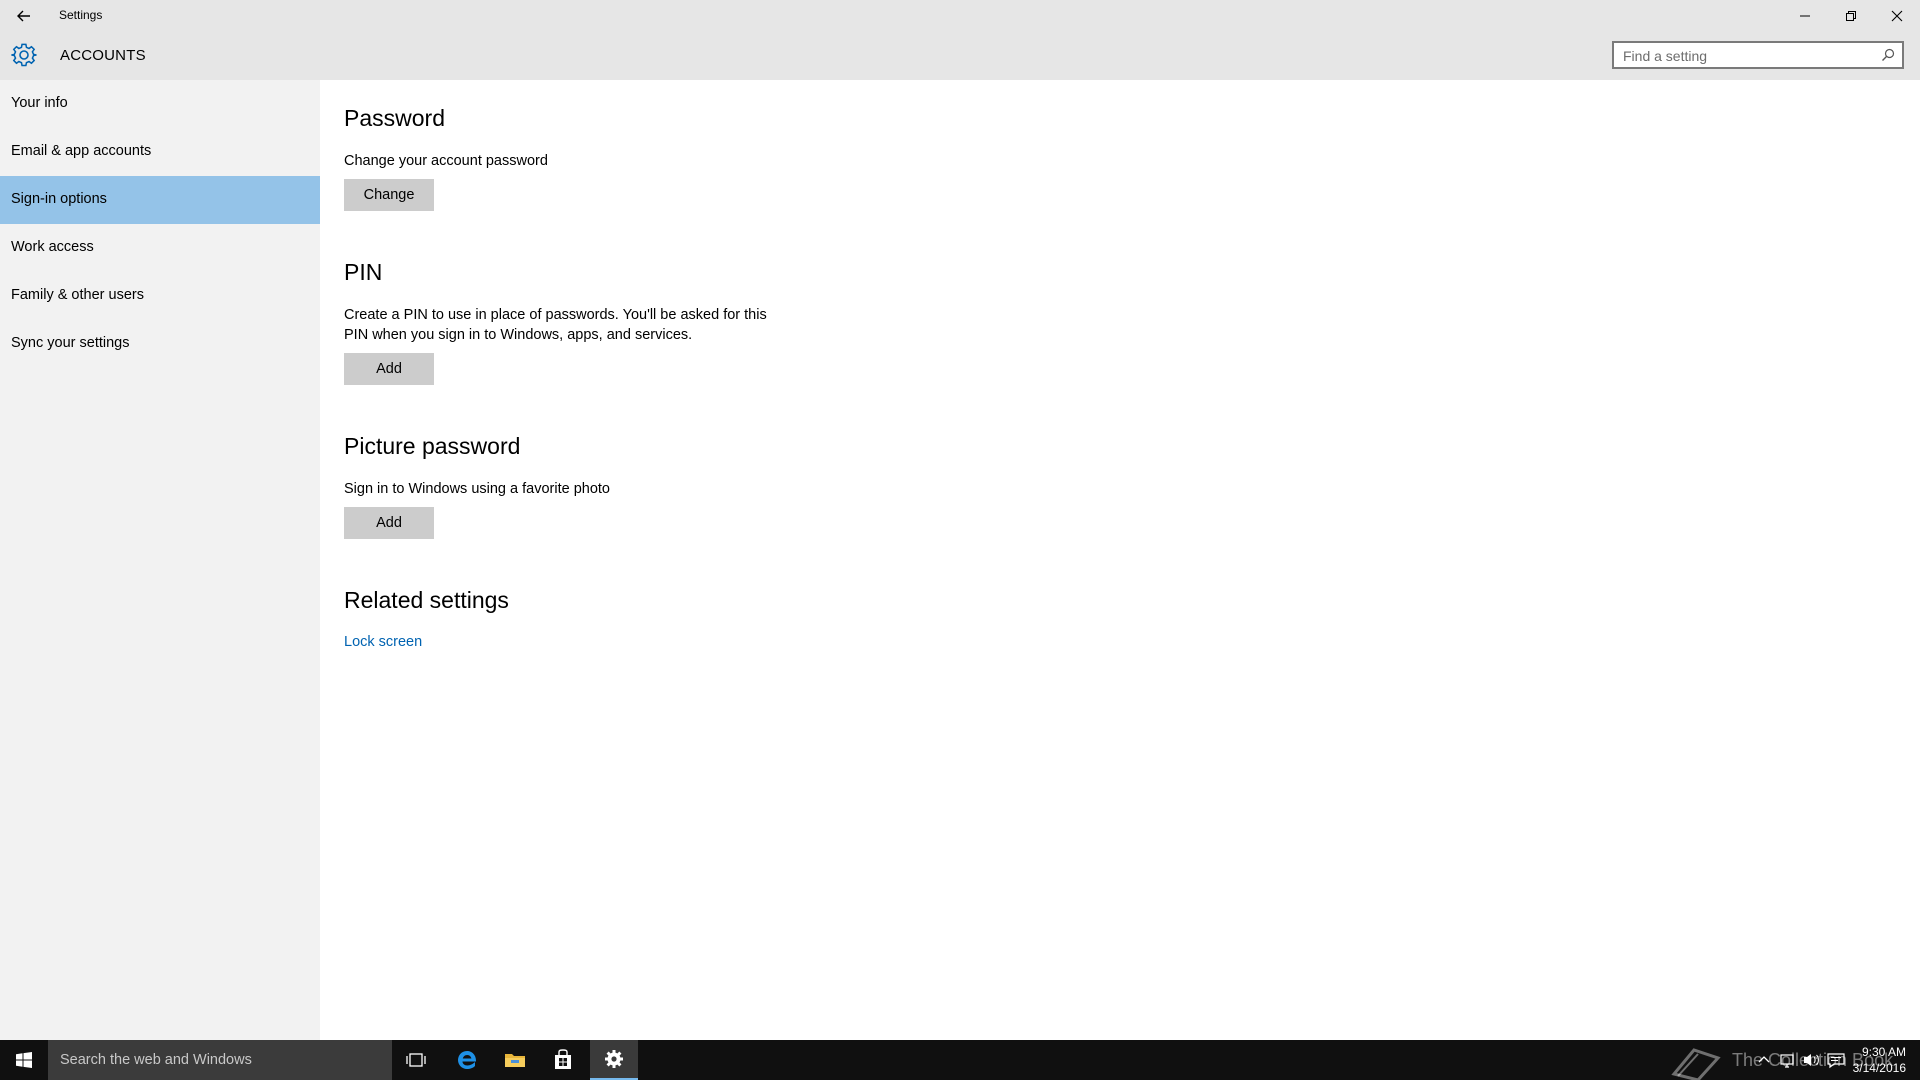  I want to click on title-bar: Settings, so click(960, 16).